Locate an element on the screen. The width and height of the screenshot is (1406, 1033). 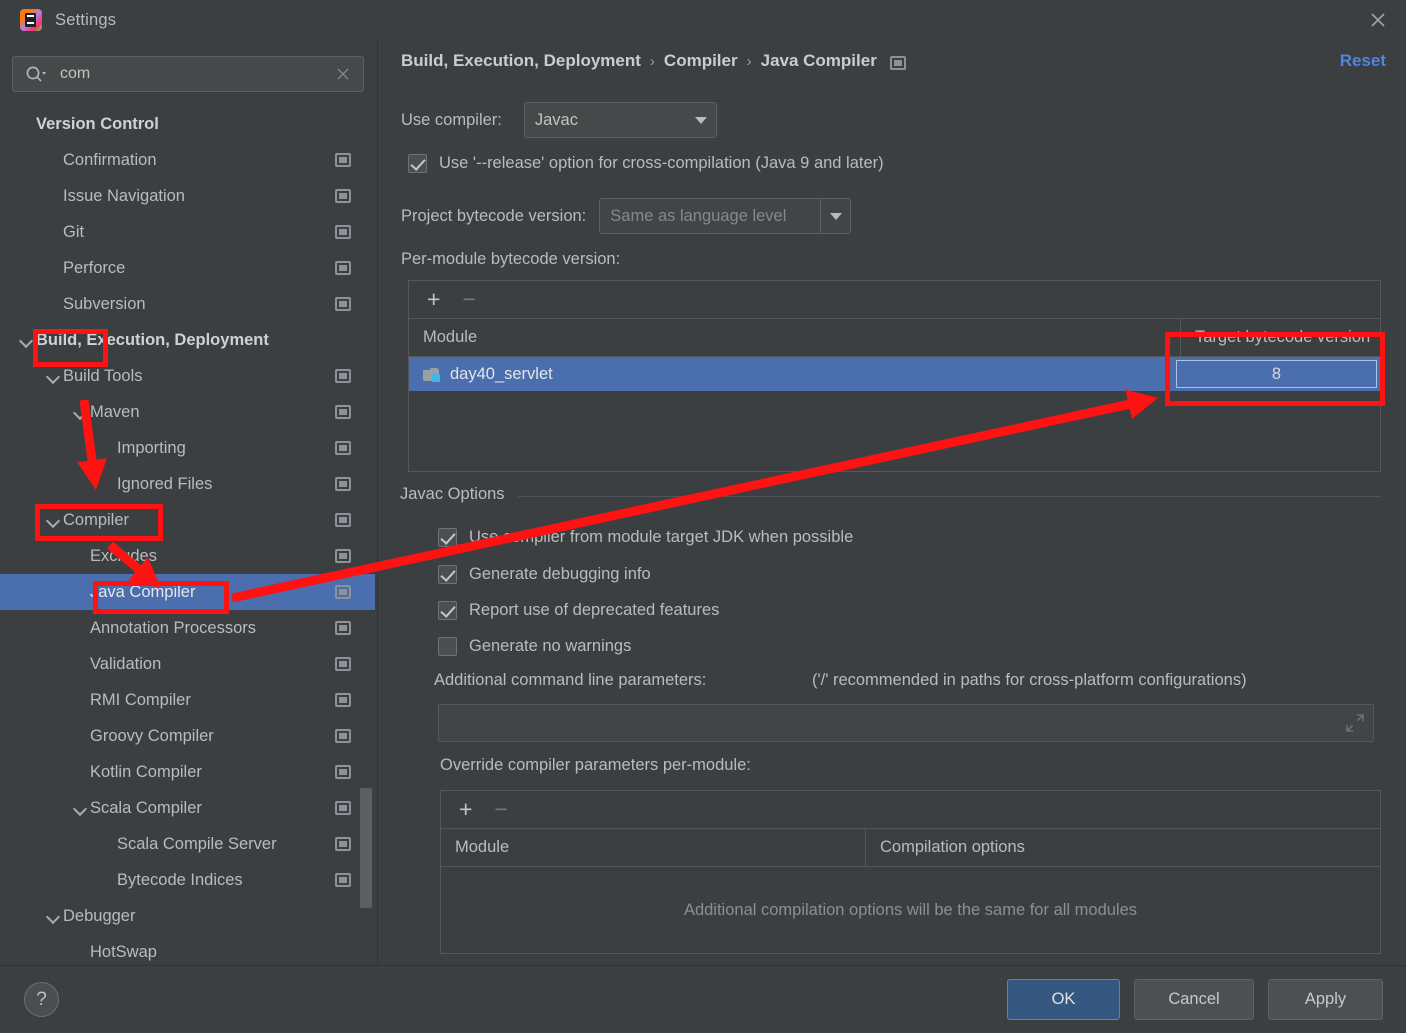
sidebar-item-importing: Importing is located at coordinates (187, 448).